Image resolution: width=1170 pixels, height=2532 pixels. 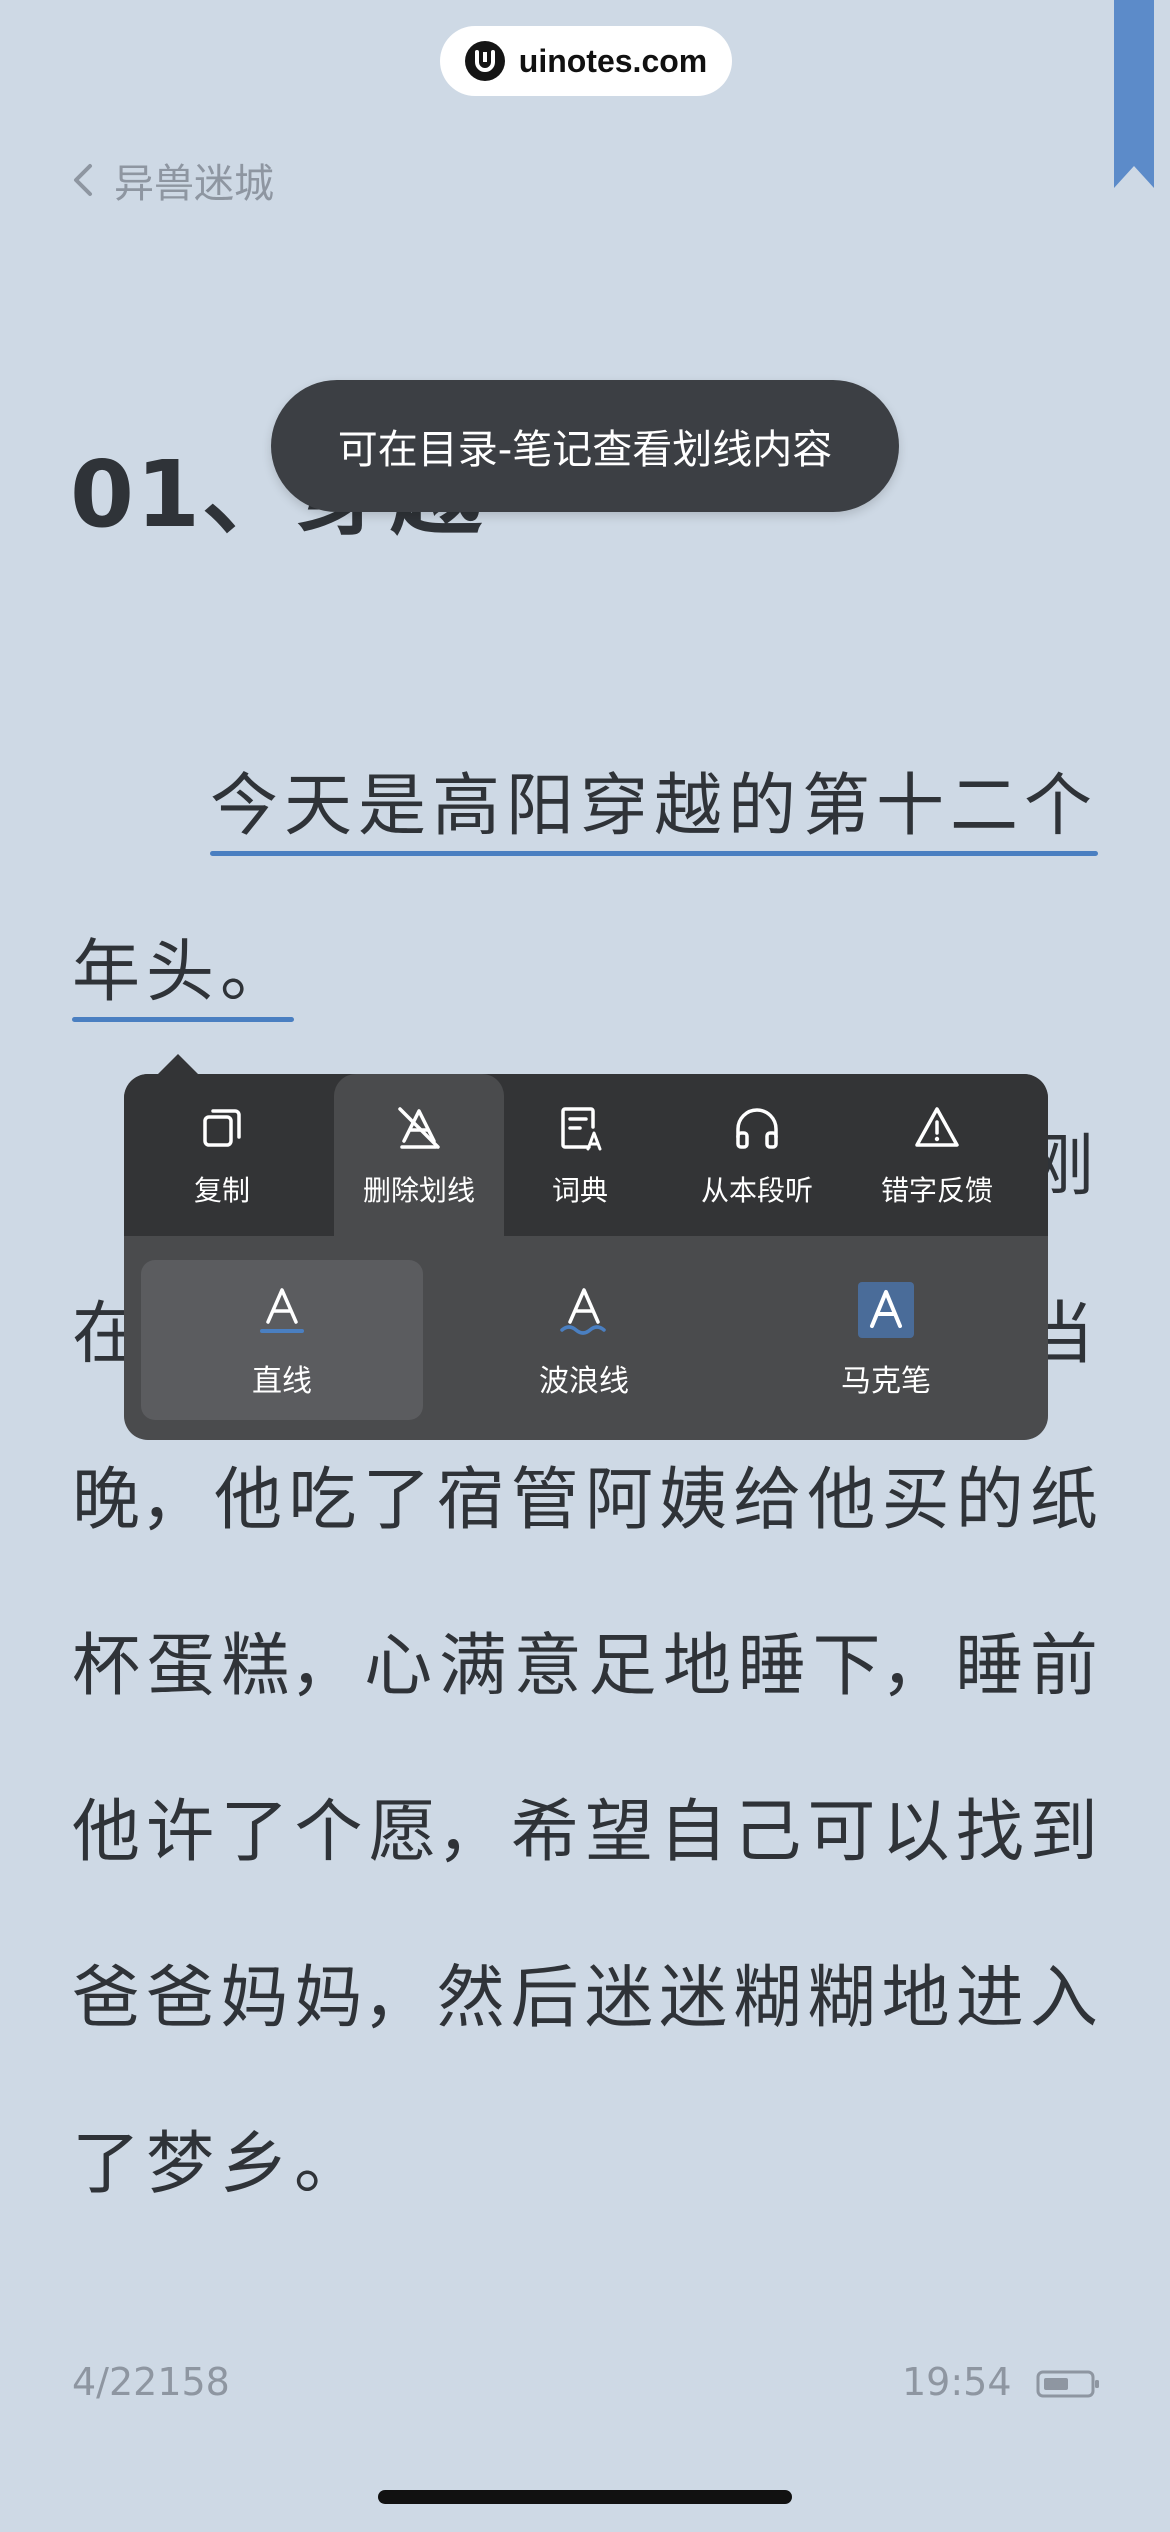 I want to click on text-char: 蛋, so click(x=180, y=1666).